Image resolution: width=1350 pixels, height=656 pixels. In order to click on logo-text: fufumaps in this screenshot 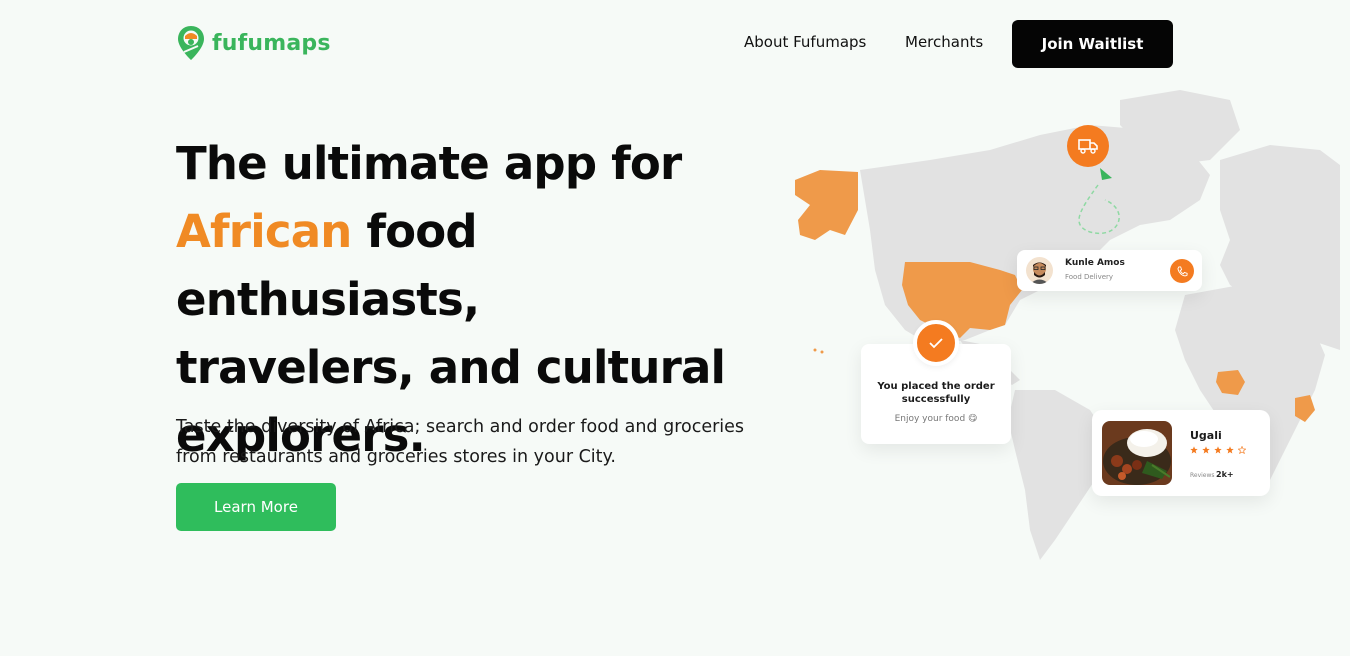, I will do `click(271, 43)`.